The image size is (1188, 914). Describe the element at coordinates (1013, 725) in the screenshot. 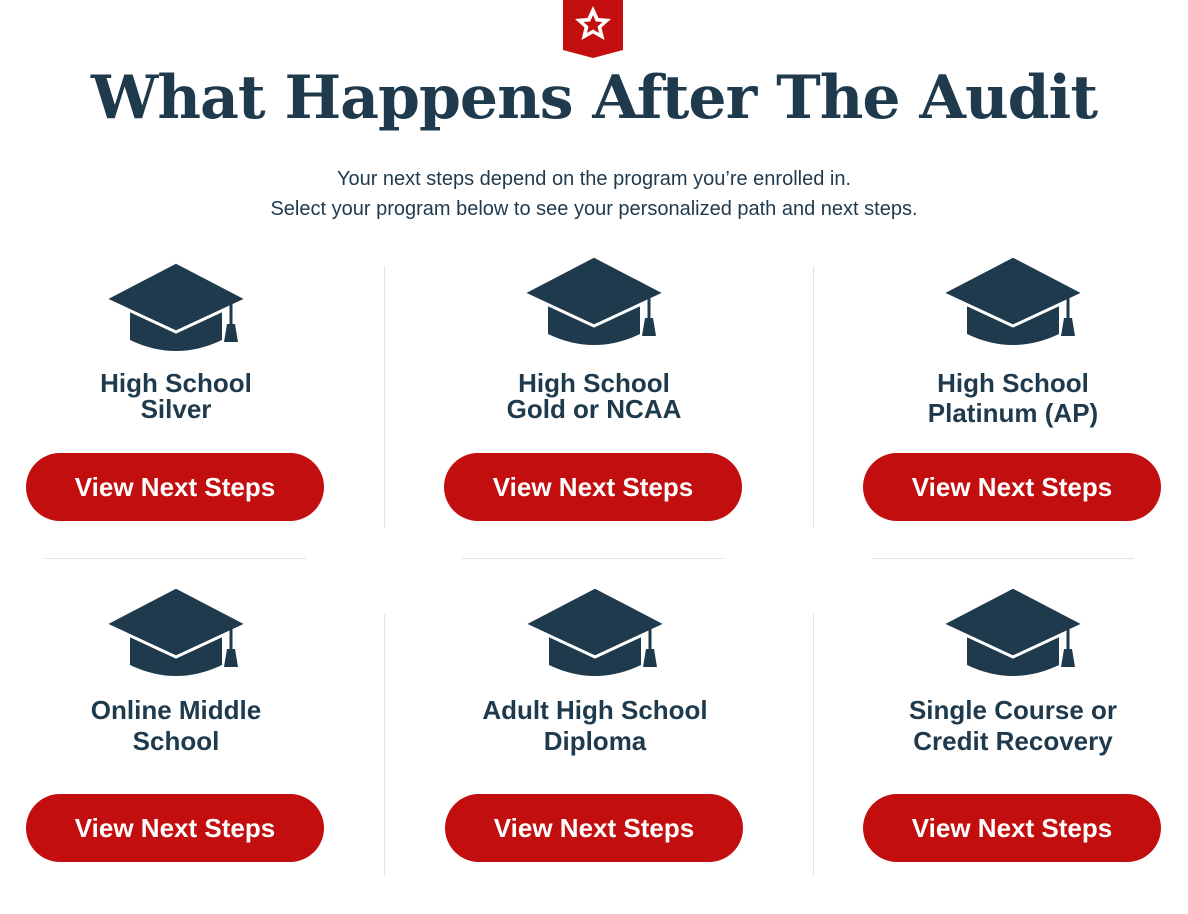

I see `program-title: Single Course or Credit Recovery` at that location.